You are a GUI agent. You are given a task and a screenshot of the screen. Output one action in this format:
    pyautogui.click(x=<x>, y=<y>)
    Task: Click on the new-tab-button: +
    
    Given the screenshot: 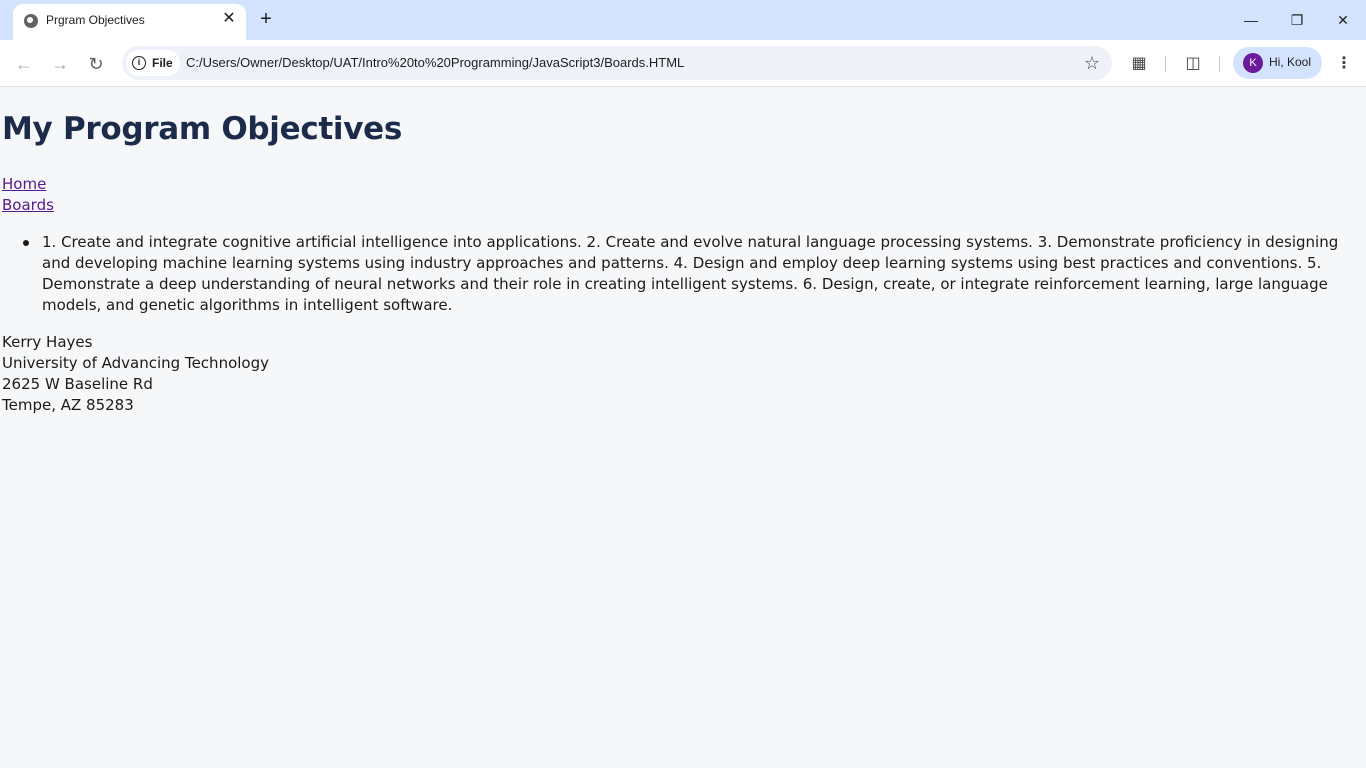 What is the action you would take?
    pyautogui.click(x=266, y=19)
    